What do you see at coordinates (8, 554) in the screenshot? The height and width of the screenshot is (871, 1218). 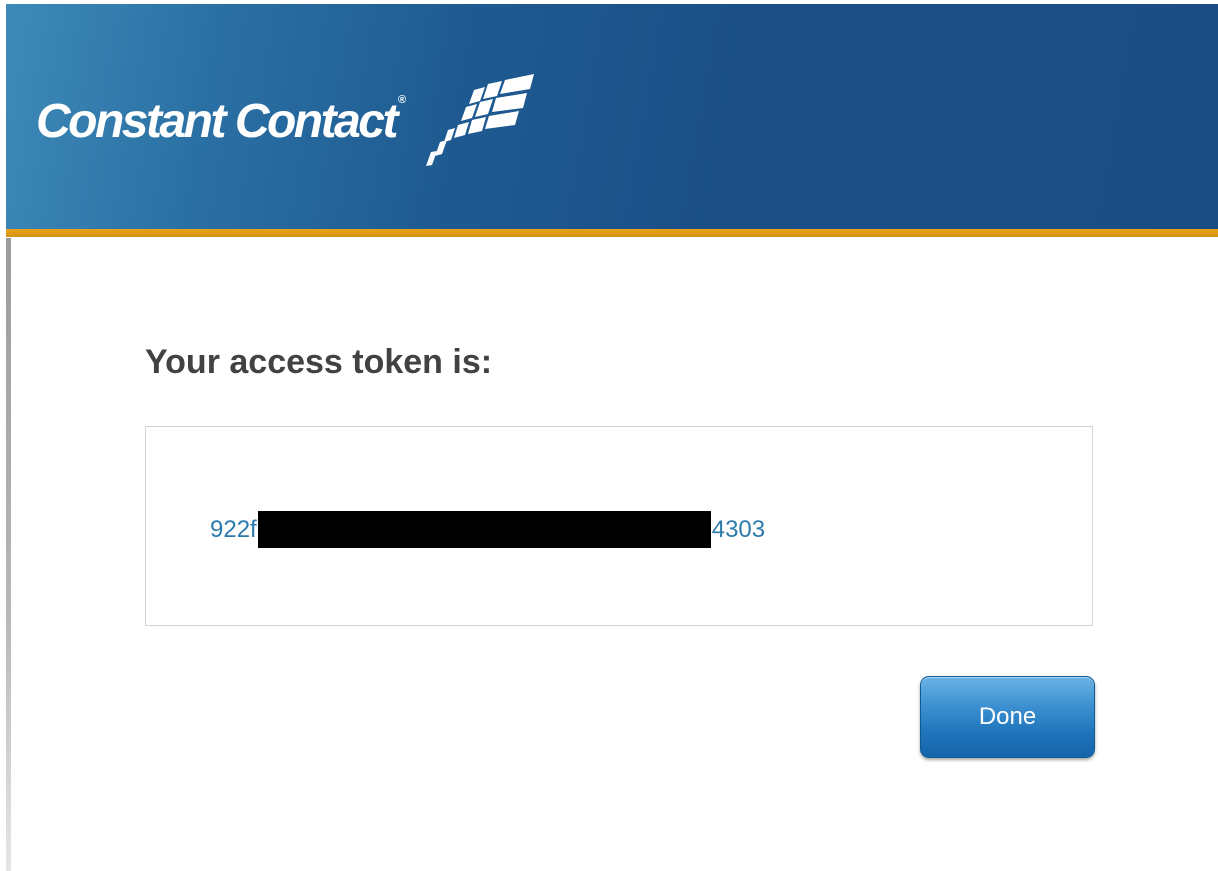 I see `left-border-rule` at bounding box center [8, 554].